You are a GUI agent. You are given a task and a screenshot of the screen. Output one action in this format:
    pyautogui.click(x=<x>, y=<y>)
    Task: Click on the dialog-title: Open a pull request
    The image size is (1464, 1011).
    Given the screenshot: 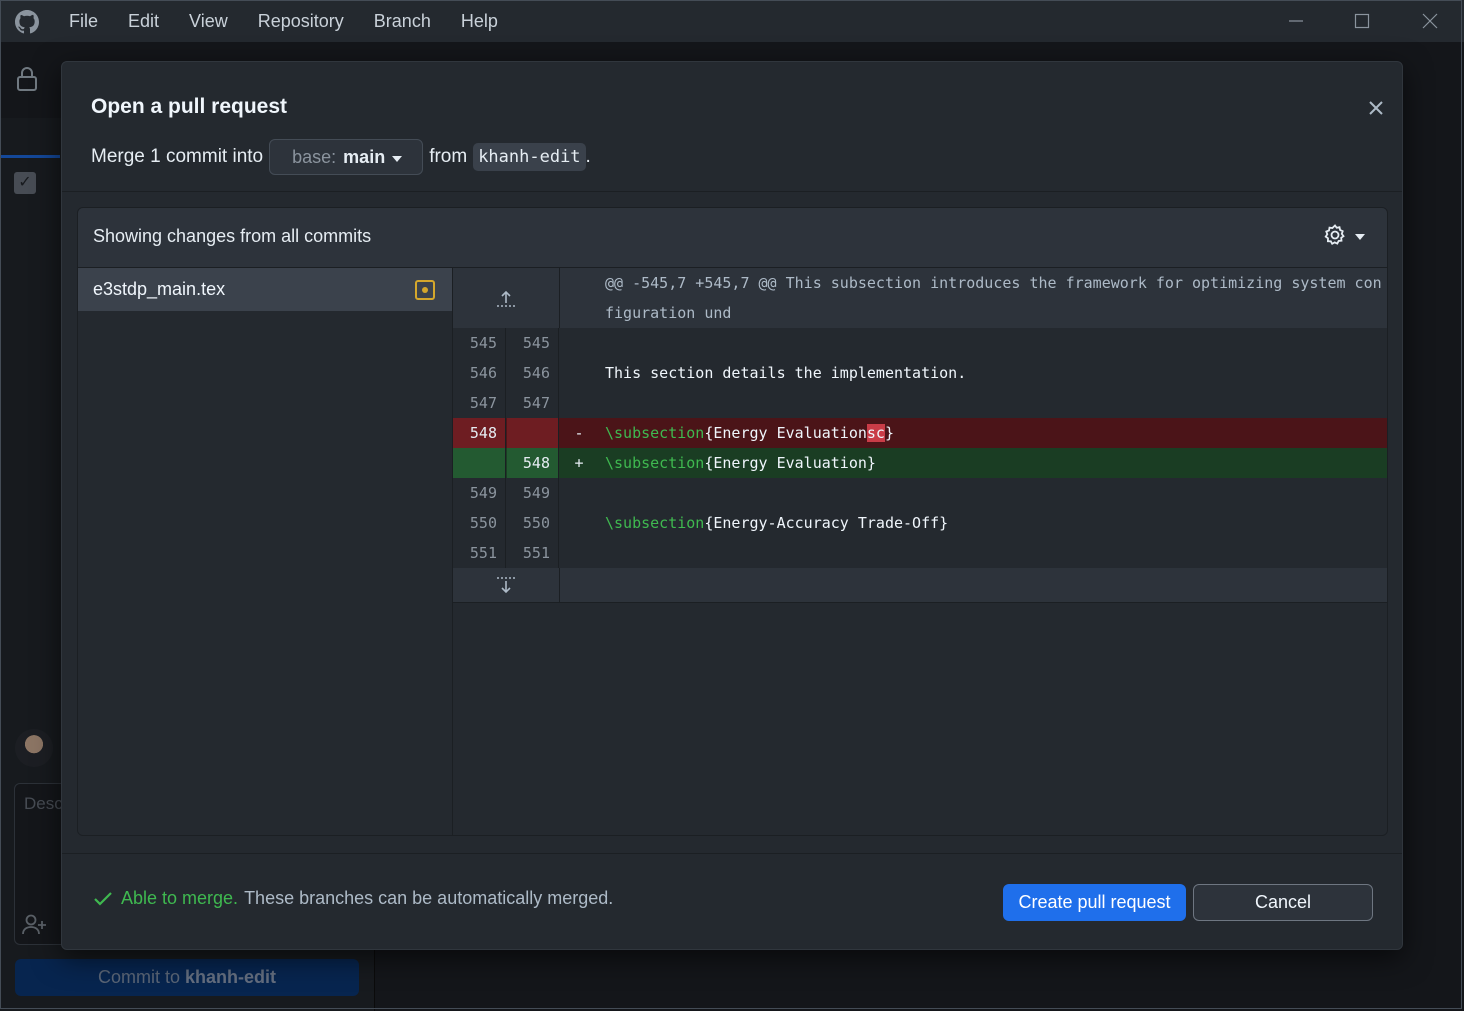 What is the action you would take?
    pyautogui.click(x=189, y=106)
    